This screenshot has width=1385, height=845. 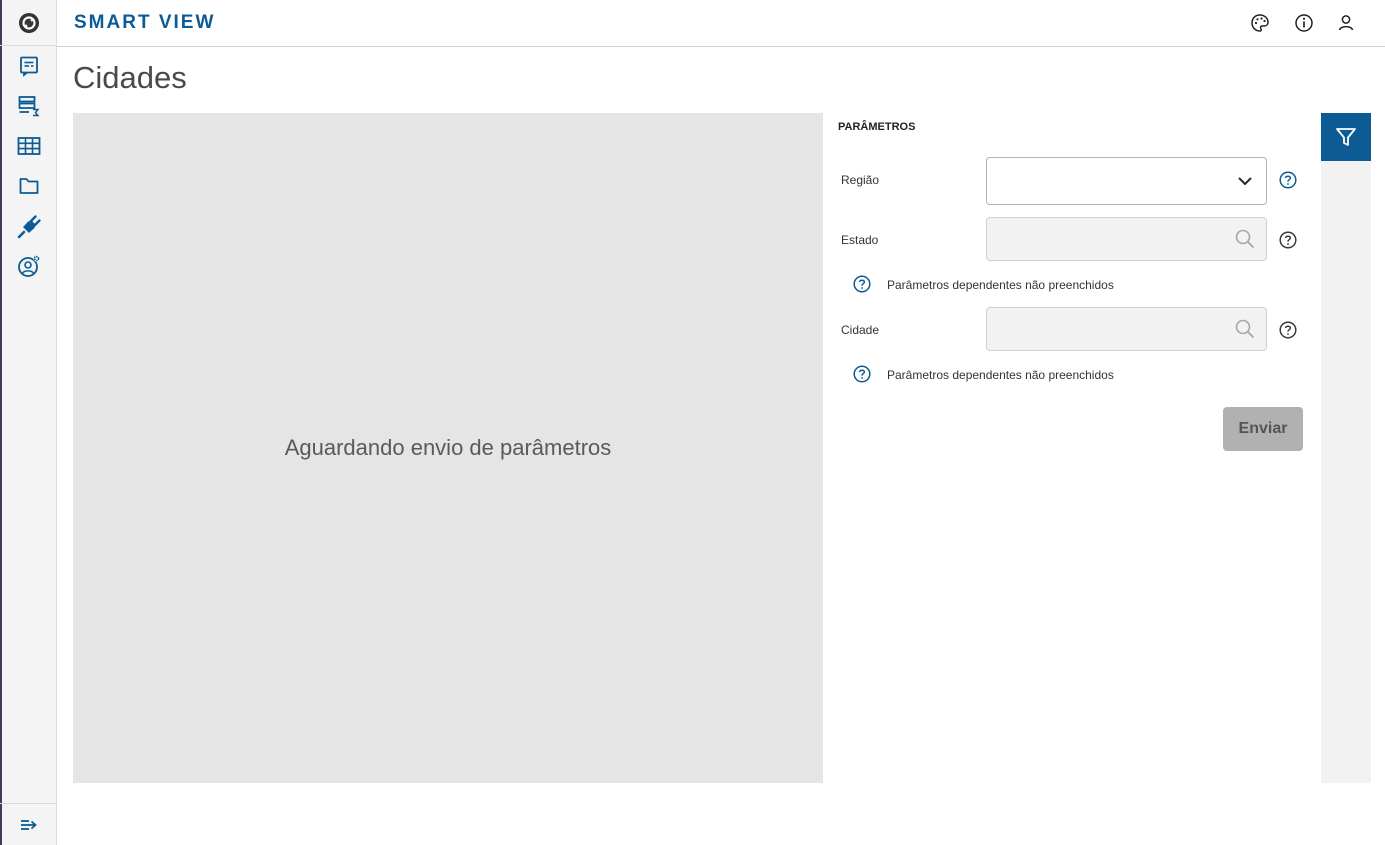 I want to click on plug-icon, so click(x=29, y=227).